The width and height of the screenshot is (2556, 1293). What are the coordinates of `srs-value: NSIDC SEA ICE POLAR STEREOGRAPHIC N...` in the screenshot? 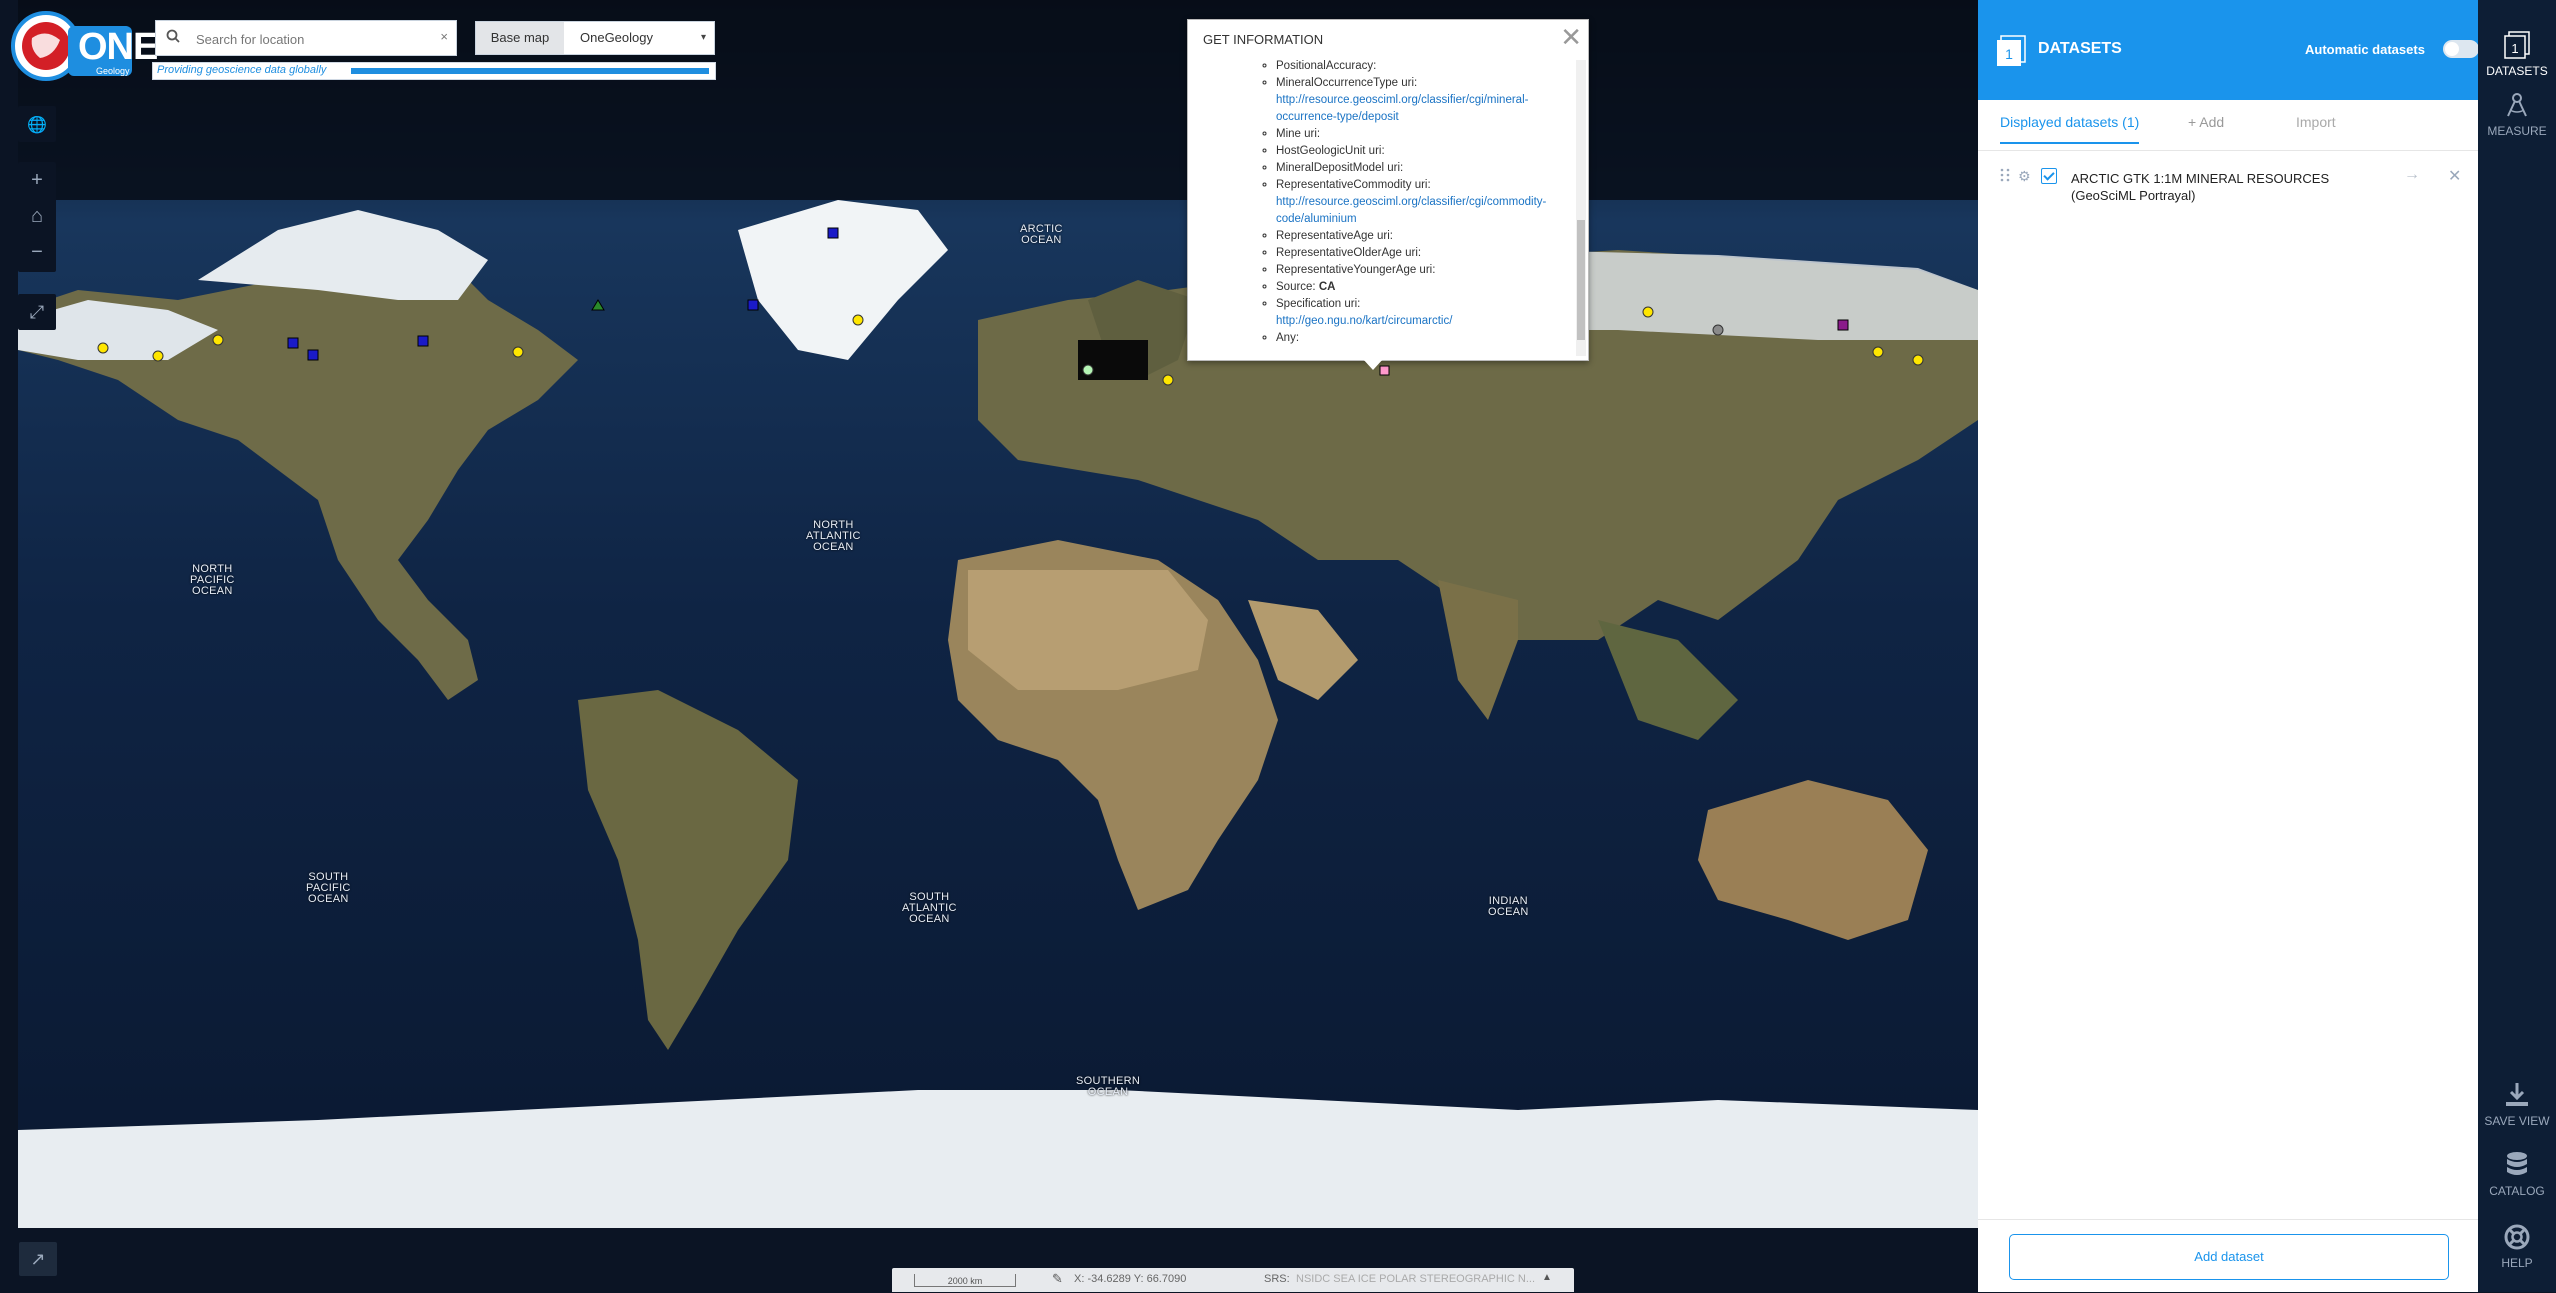 It's located at (1415, 1279).